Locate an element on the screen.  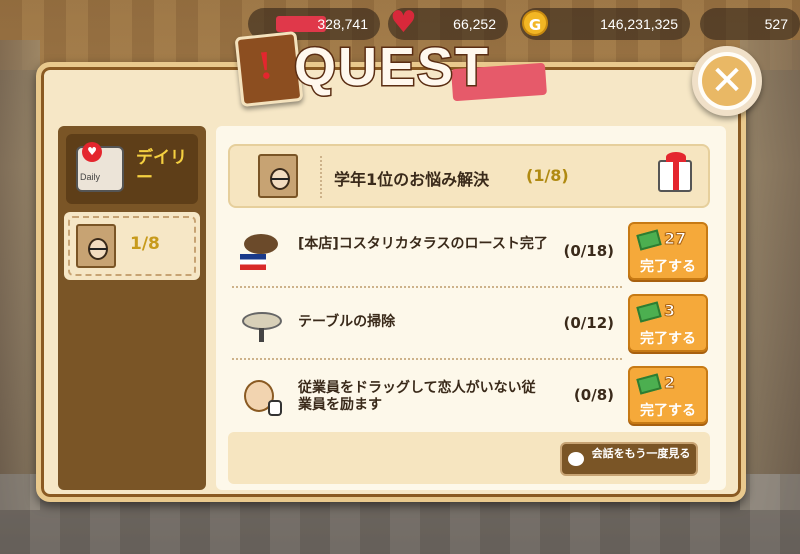
complete-button: 3 完了する is located at coordinates (668, 323).